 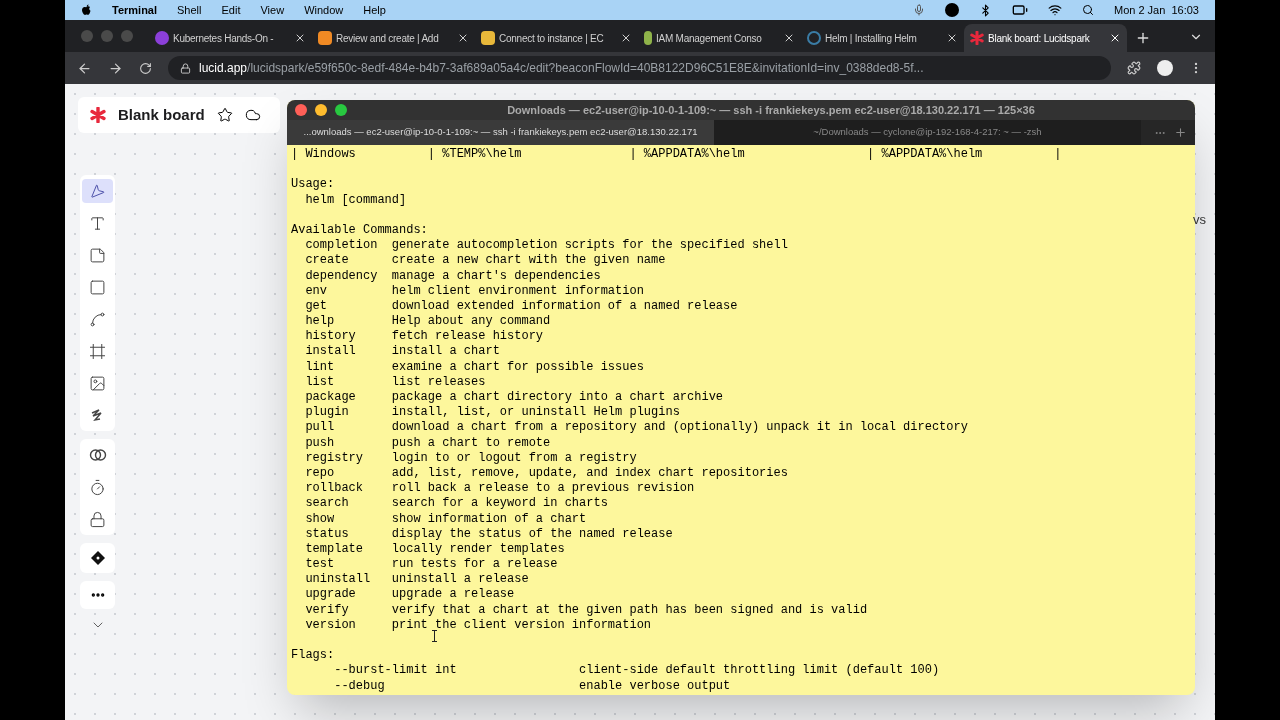 I want to click on tab-title: Blank board: Lucidspark, so click(x=1039, y=38).